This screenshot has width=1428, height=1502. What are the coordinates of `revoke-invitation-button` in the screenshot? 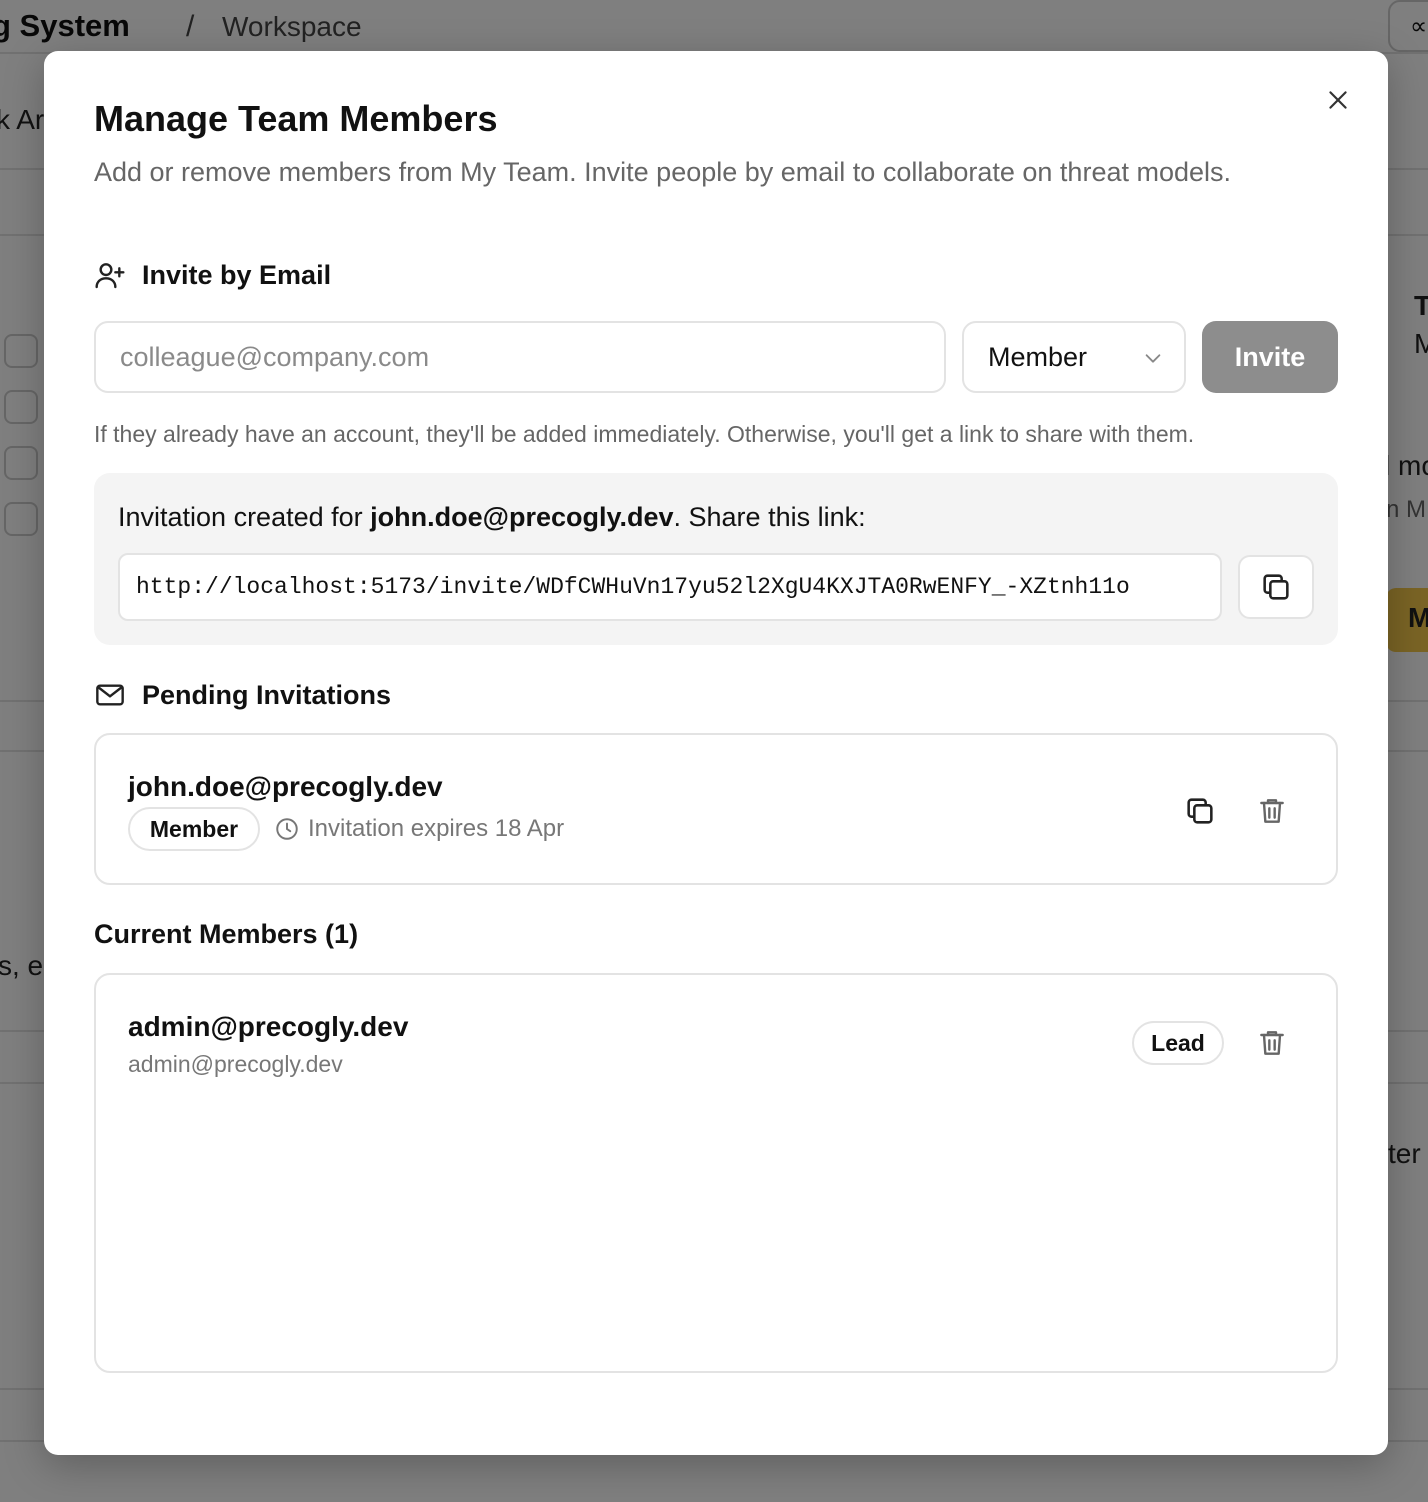 It's located at (1272, 811).